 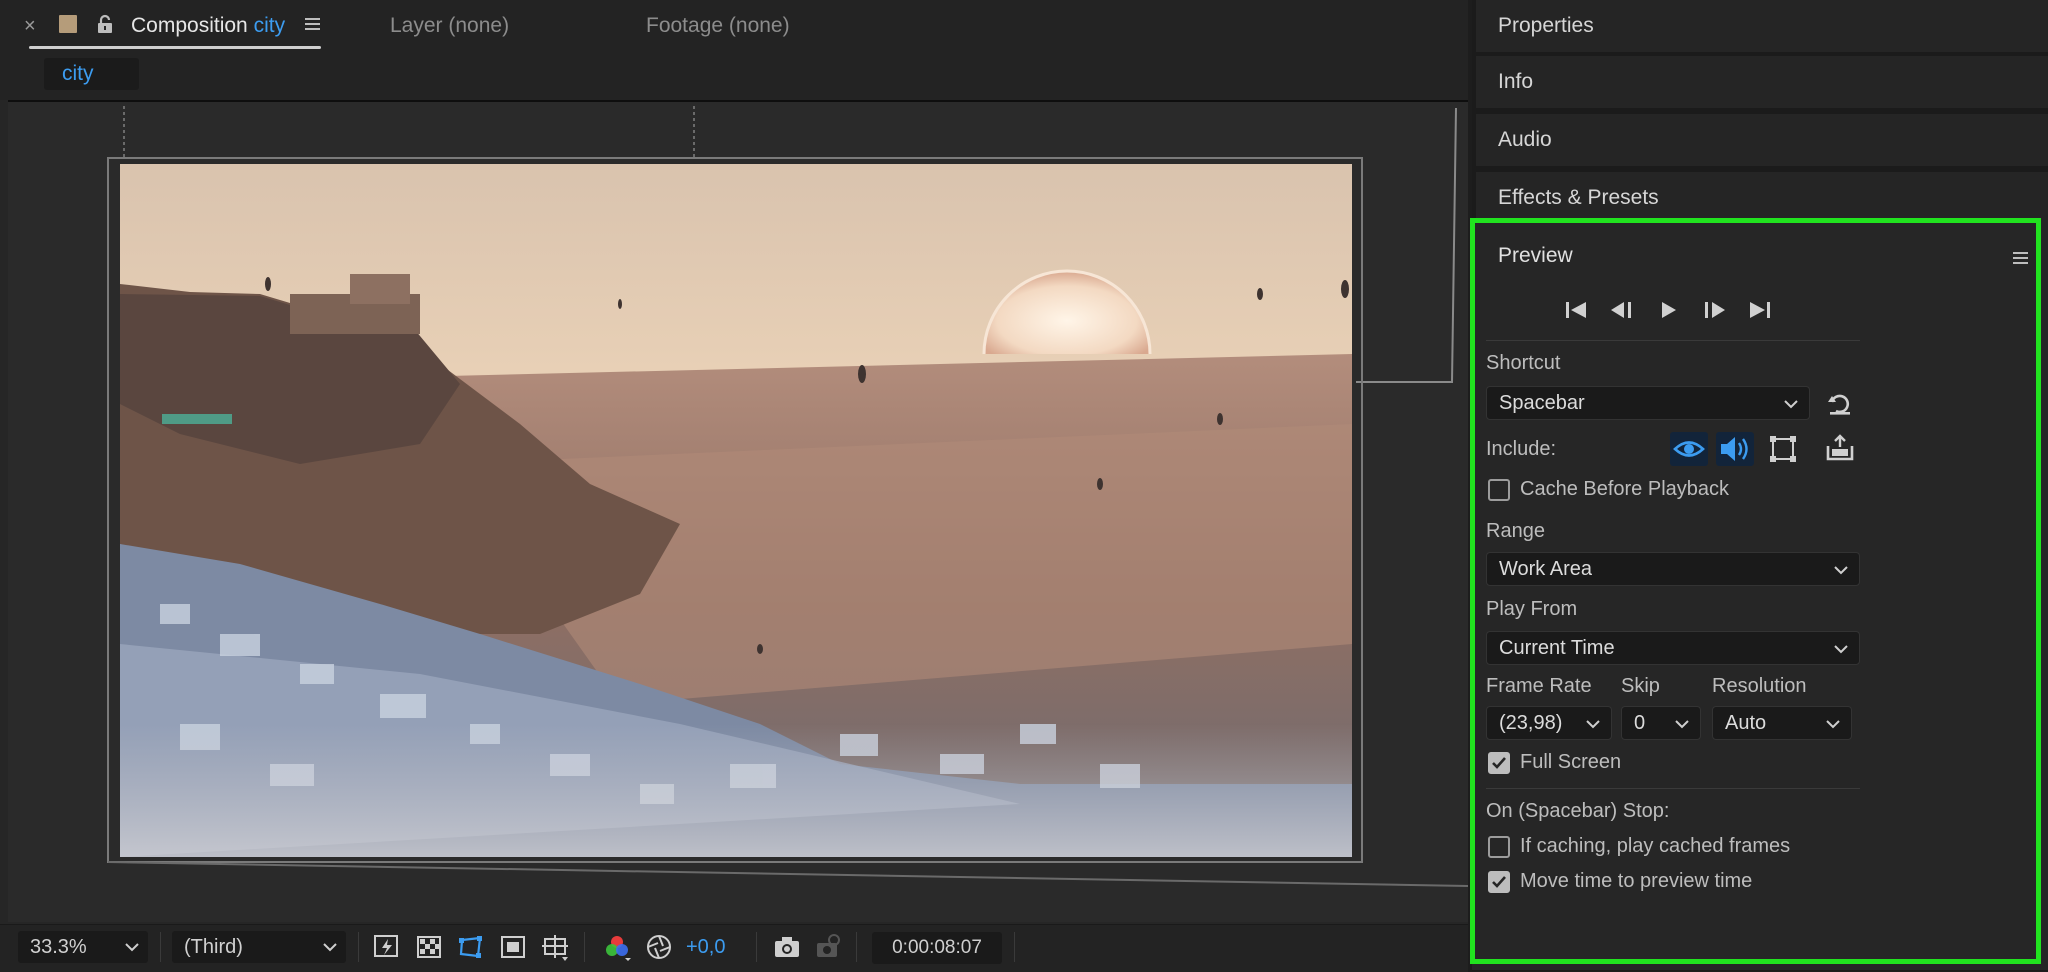 What do you see at coordinates (1499, 490) in the screenshot?
I see `cache-before-playback-checkbox` at bounding box center [1499, 490].